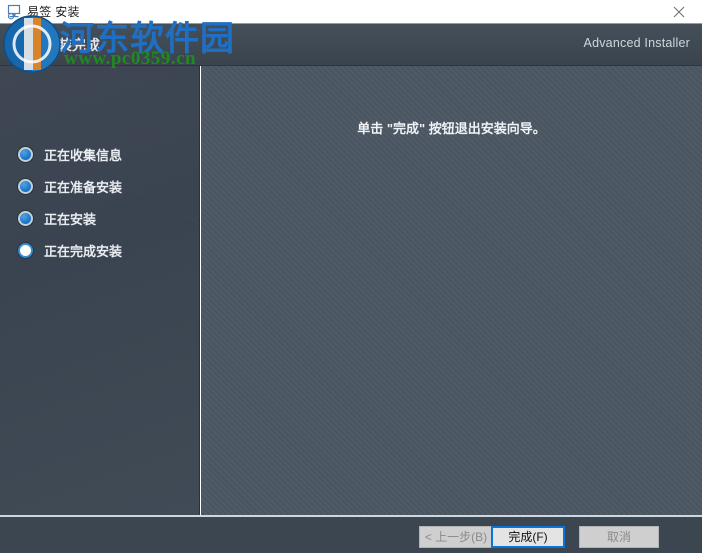  I want to click on wizard-header: 易签 安装完成 Advanced Installer, so click(351, 45).